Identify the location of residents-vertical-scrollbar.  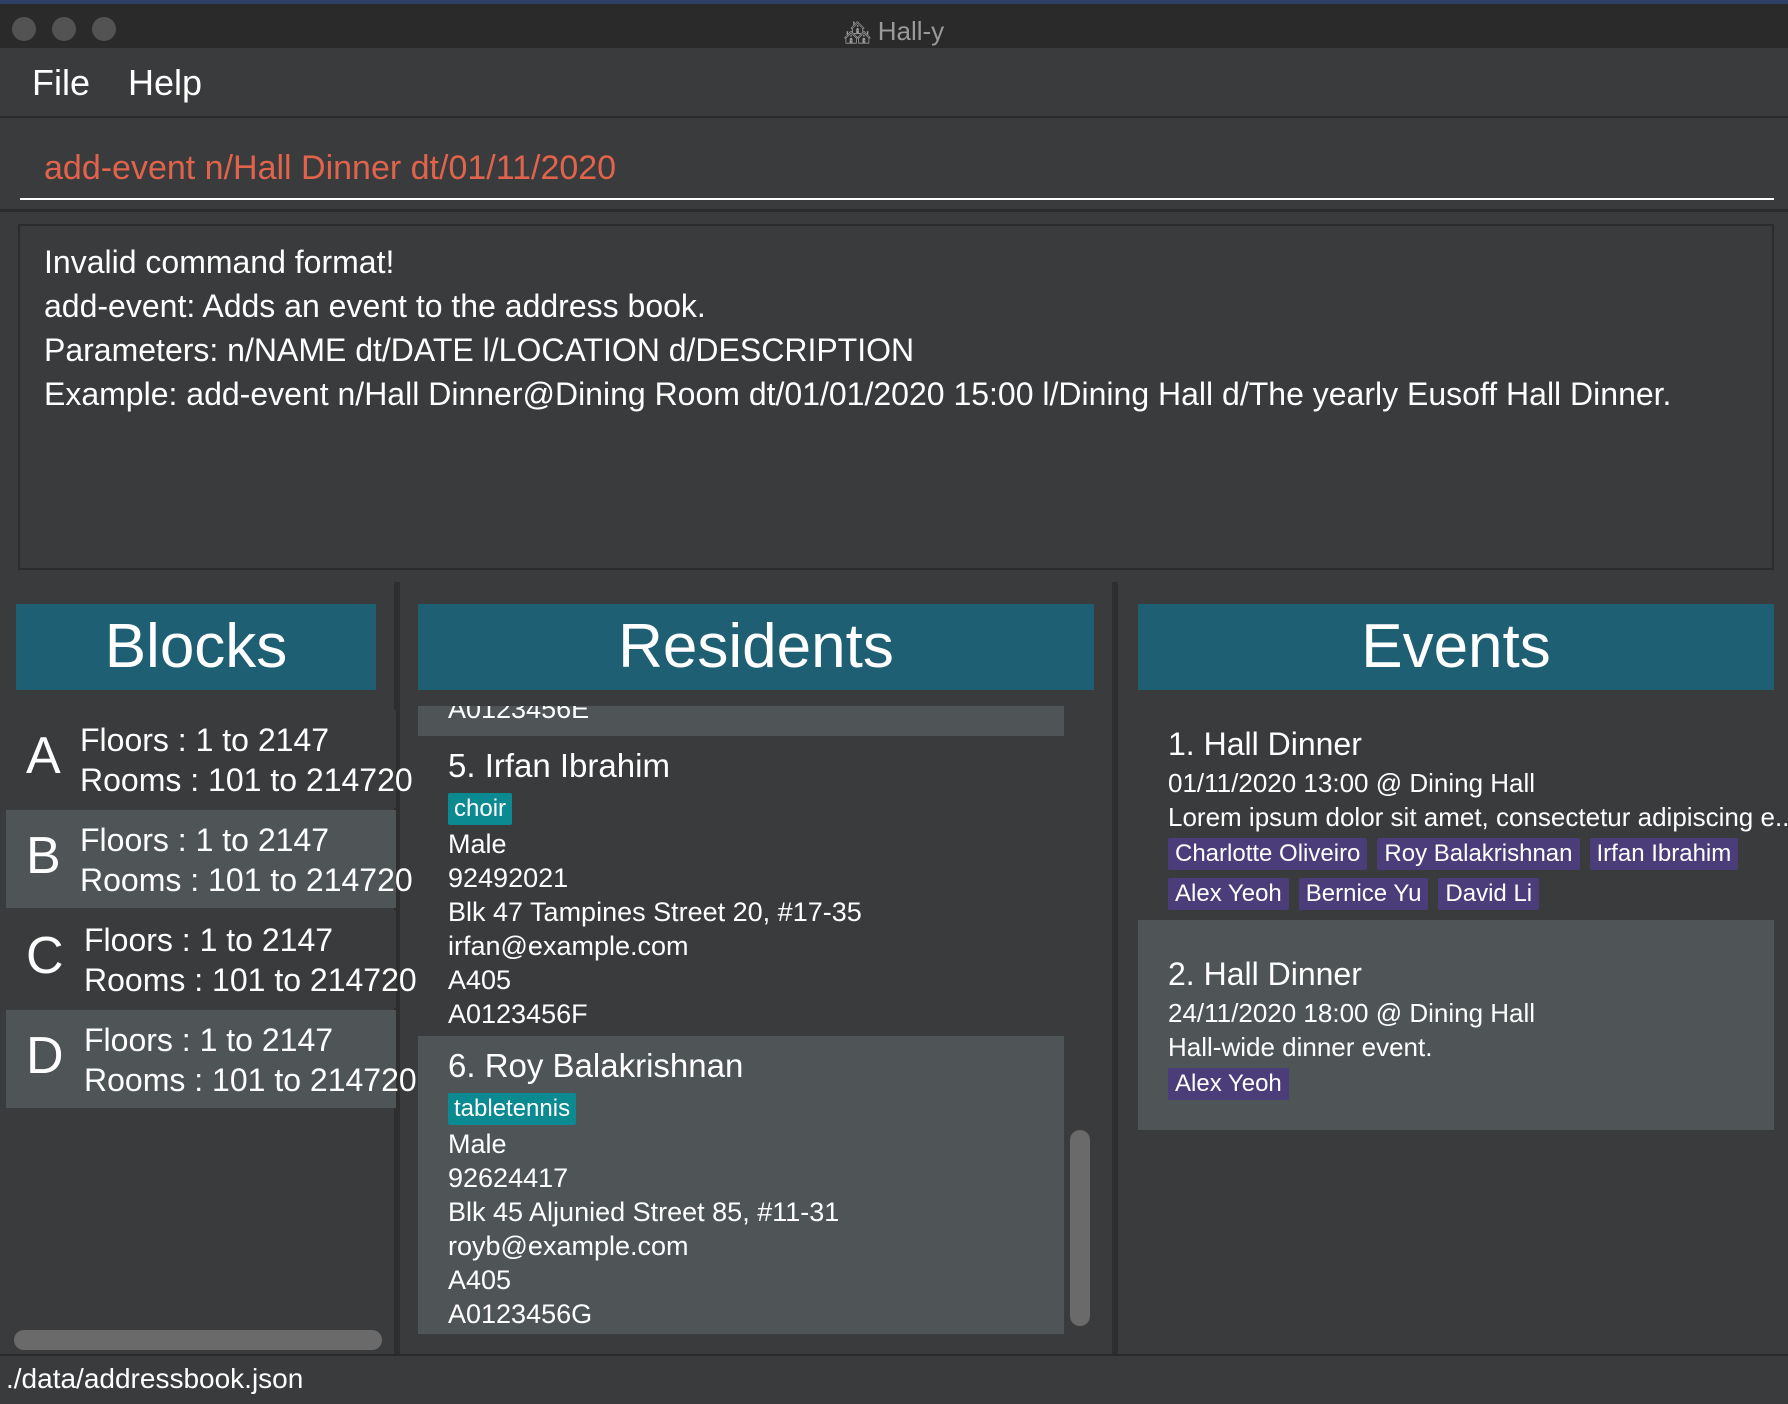
(1080, 1228).